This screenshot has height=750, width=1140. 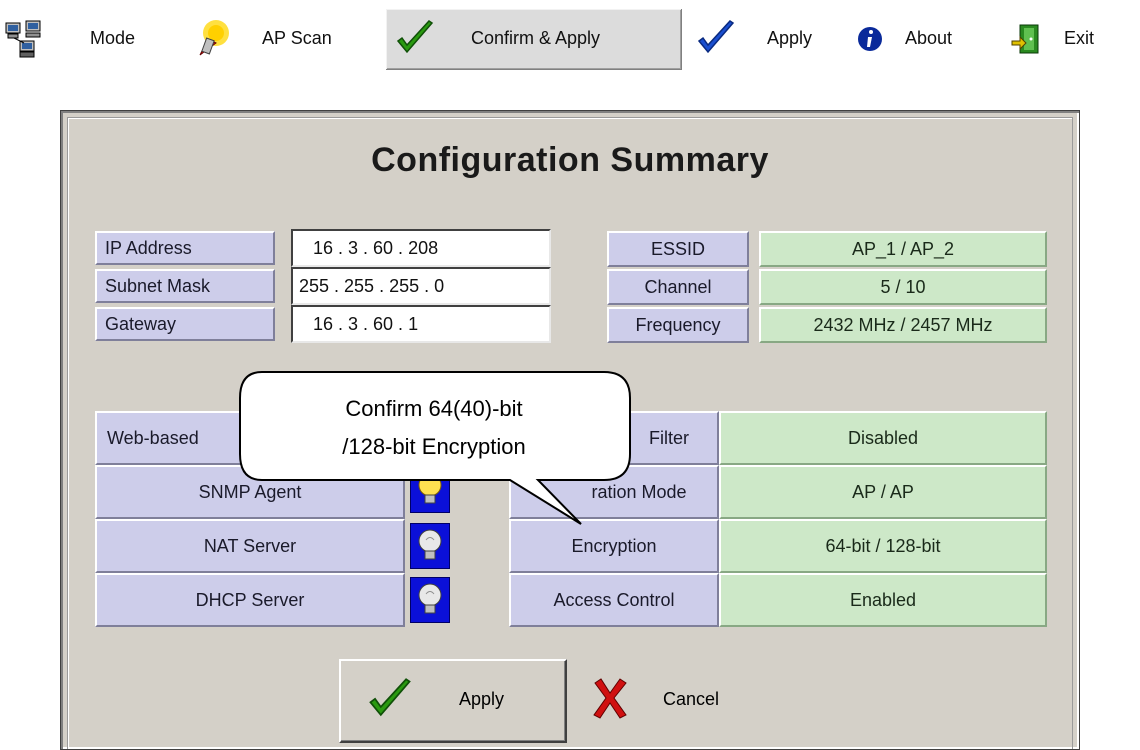 I want to click on callout-line-2: /128-bit Encryption, so click(x=434, y=446).